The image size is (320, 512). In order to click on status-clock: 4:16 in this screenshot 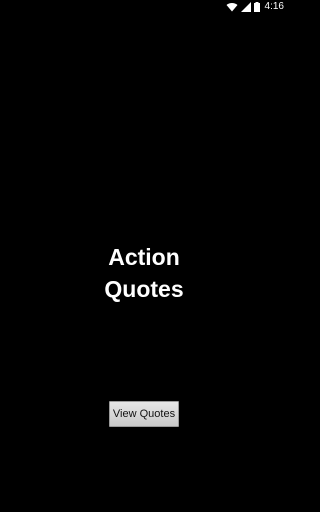, I will do `click(274, 6)`.